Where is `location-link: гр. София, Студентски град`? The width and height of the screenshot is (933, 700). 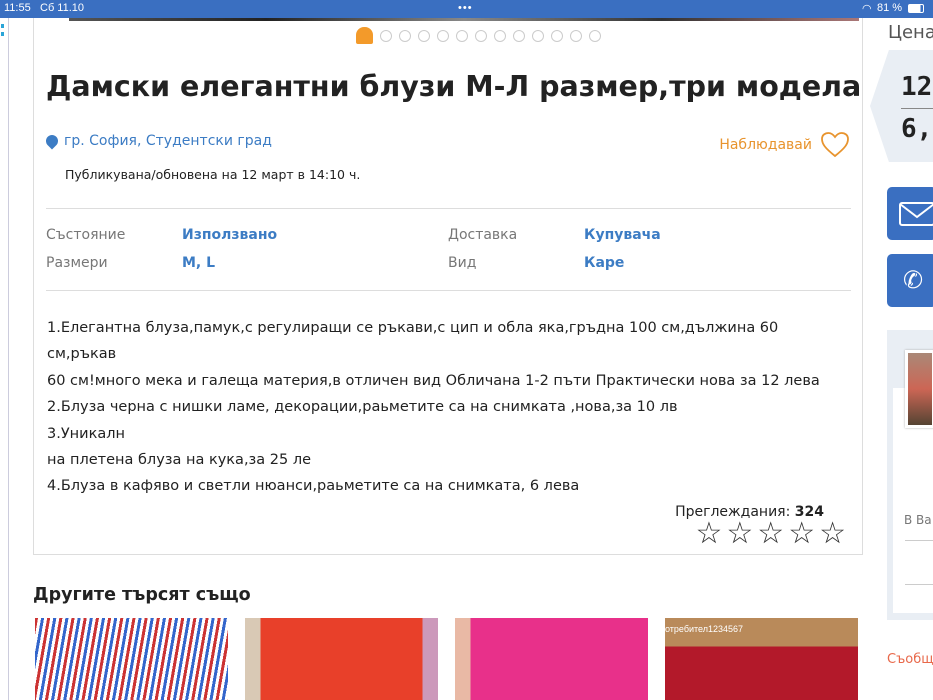 location-link: гр. София, Студентски град is located at coordinates (157, 141).